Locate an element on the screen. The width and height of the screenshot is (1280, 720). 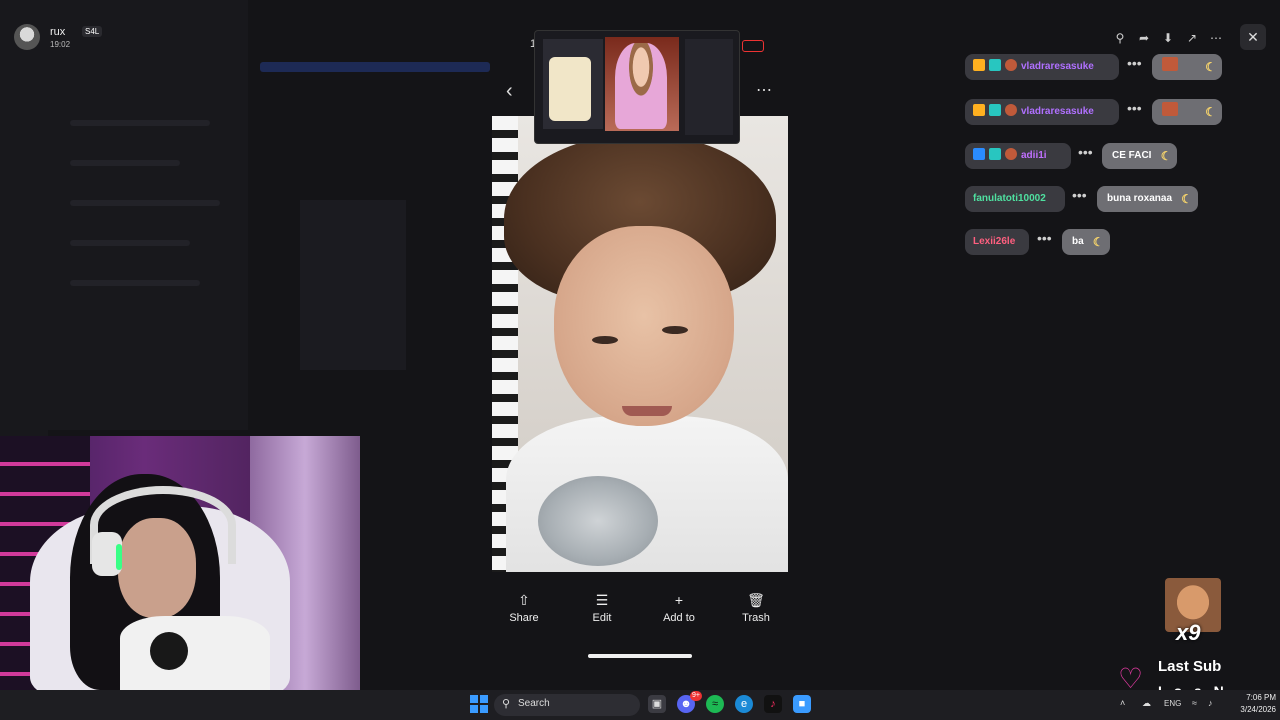
taskbar-search: ⚲ Search is located at coordinates (567, 705).